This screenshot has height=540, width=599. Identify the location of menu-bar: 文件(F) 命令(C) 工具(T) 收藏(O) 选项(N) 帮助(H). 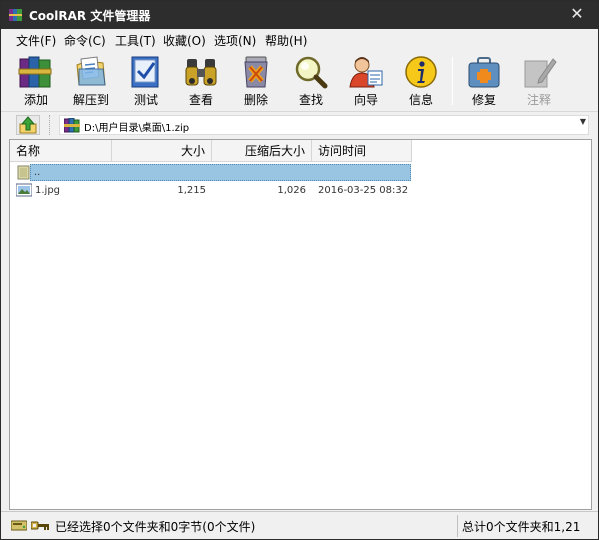
(299, 40).